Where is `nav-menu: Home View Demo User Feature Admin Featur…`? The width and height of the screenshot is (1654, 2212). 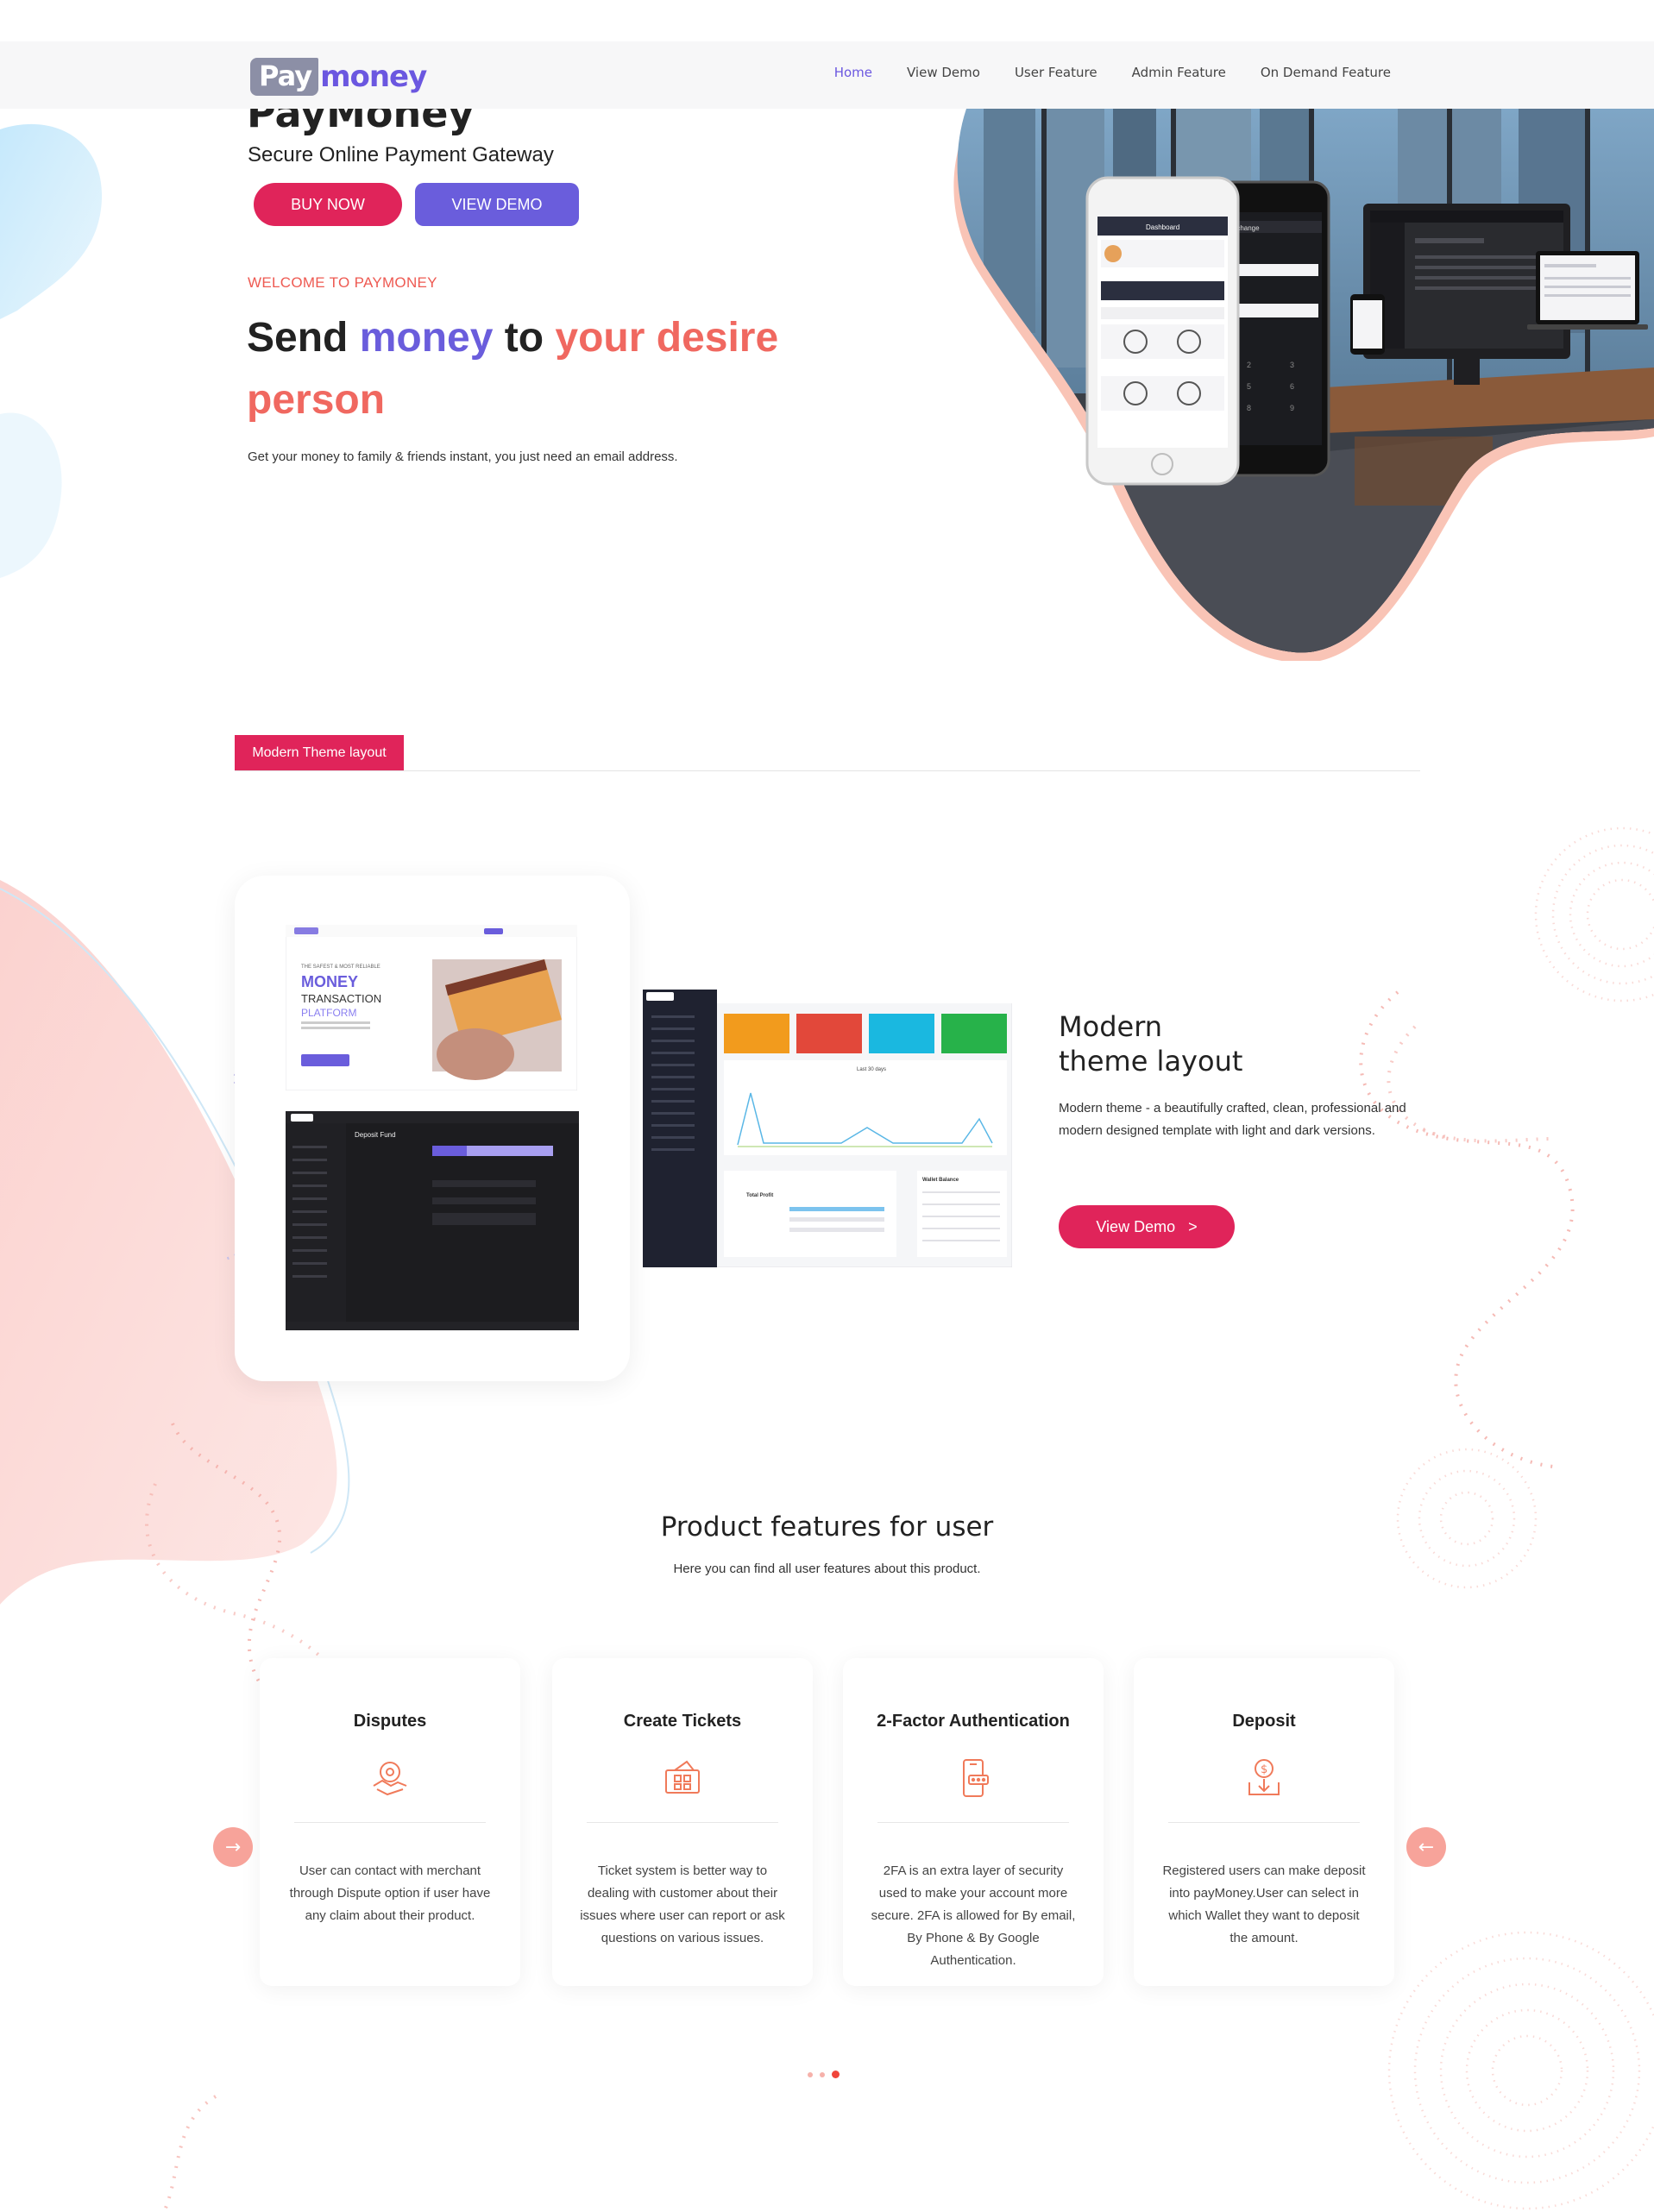 nav-menu: Home View Demo User Feature Admin Featur… is located at coordinates (1112, 73).